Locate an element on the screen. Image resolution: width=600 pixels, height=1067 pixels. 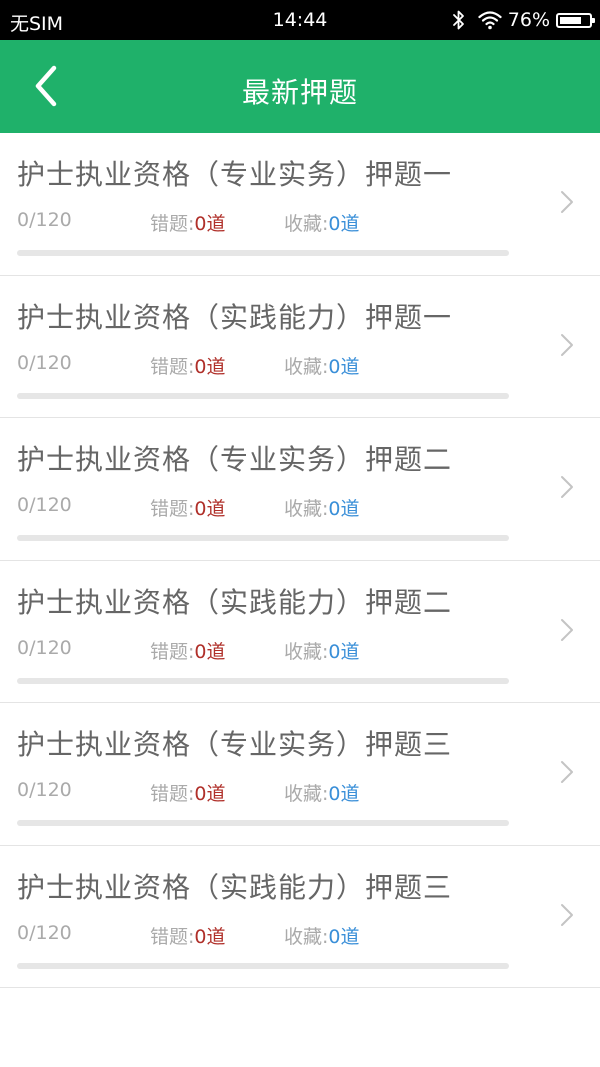
app-header: 最新押题 is located at coordinates (300, 86).